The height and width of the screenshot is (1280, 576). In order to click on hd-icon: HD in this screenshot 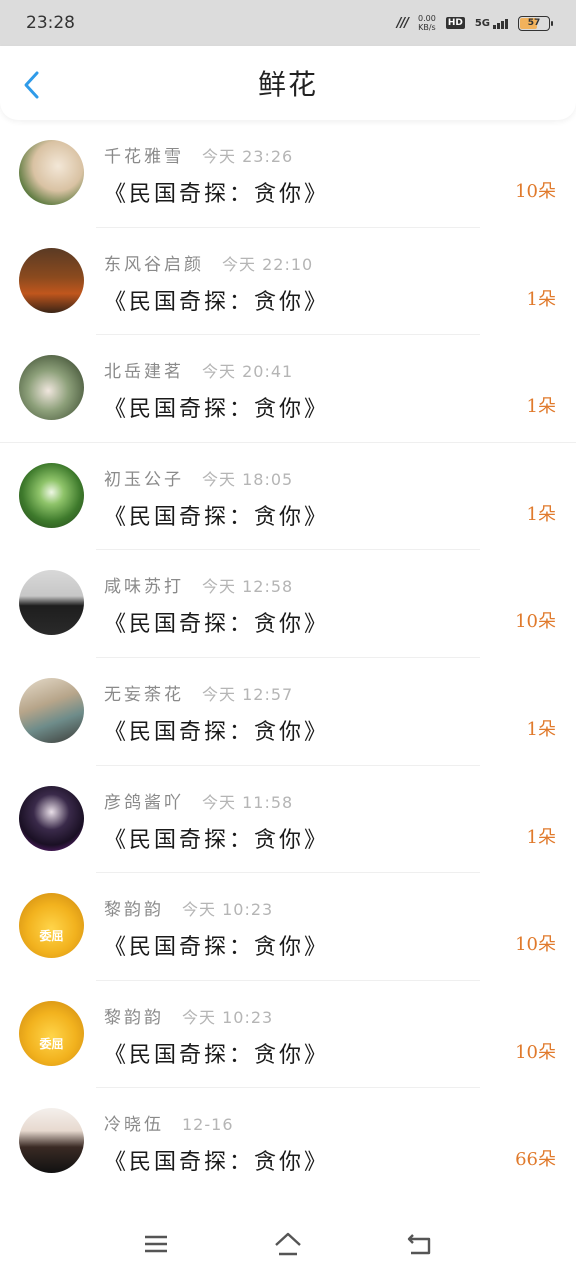, I will do `click(455, 23)`.